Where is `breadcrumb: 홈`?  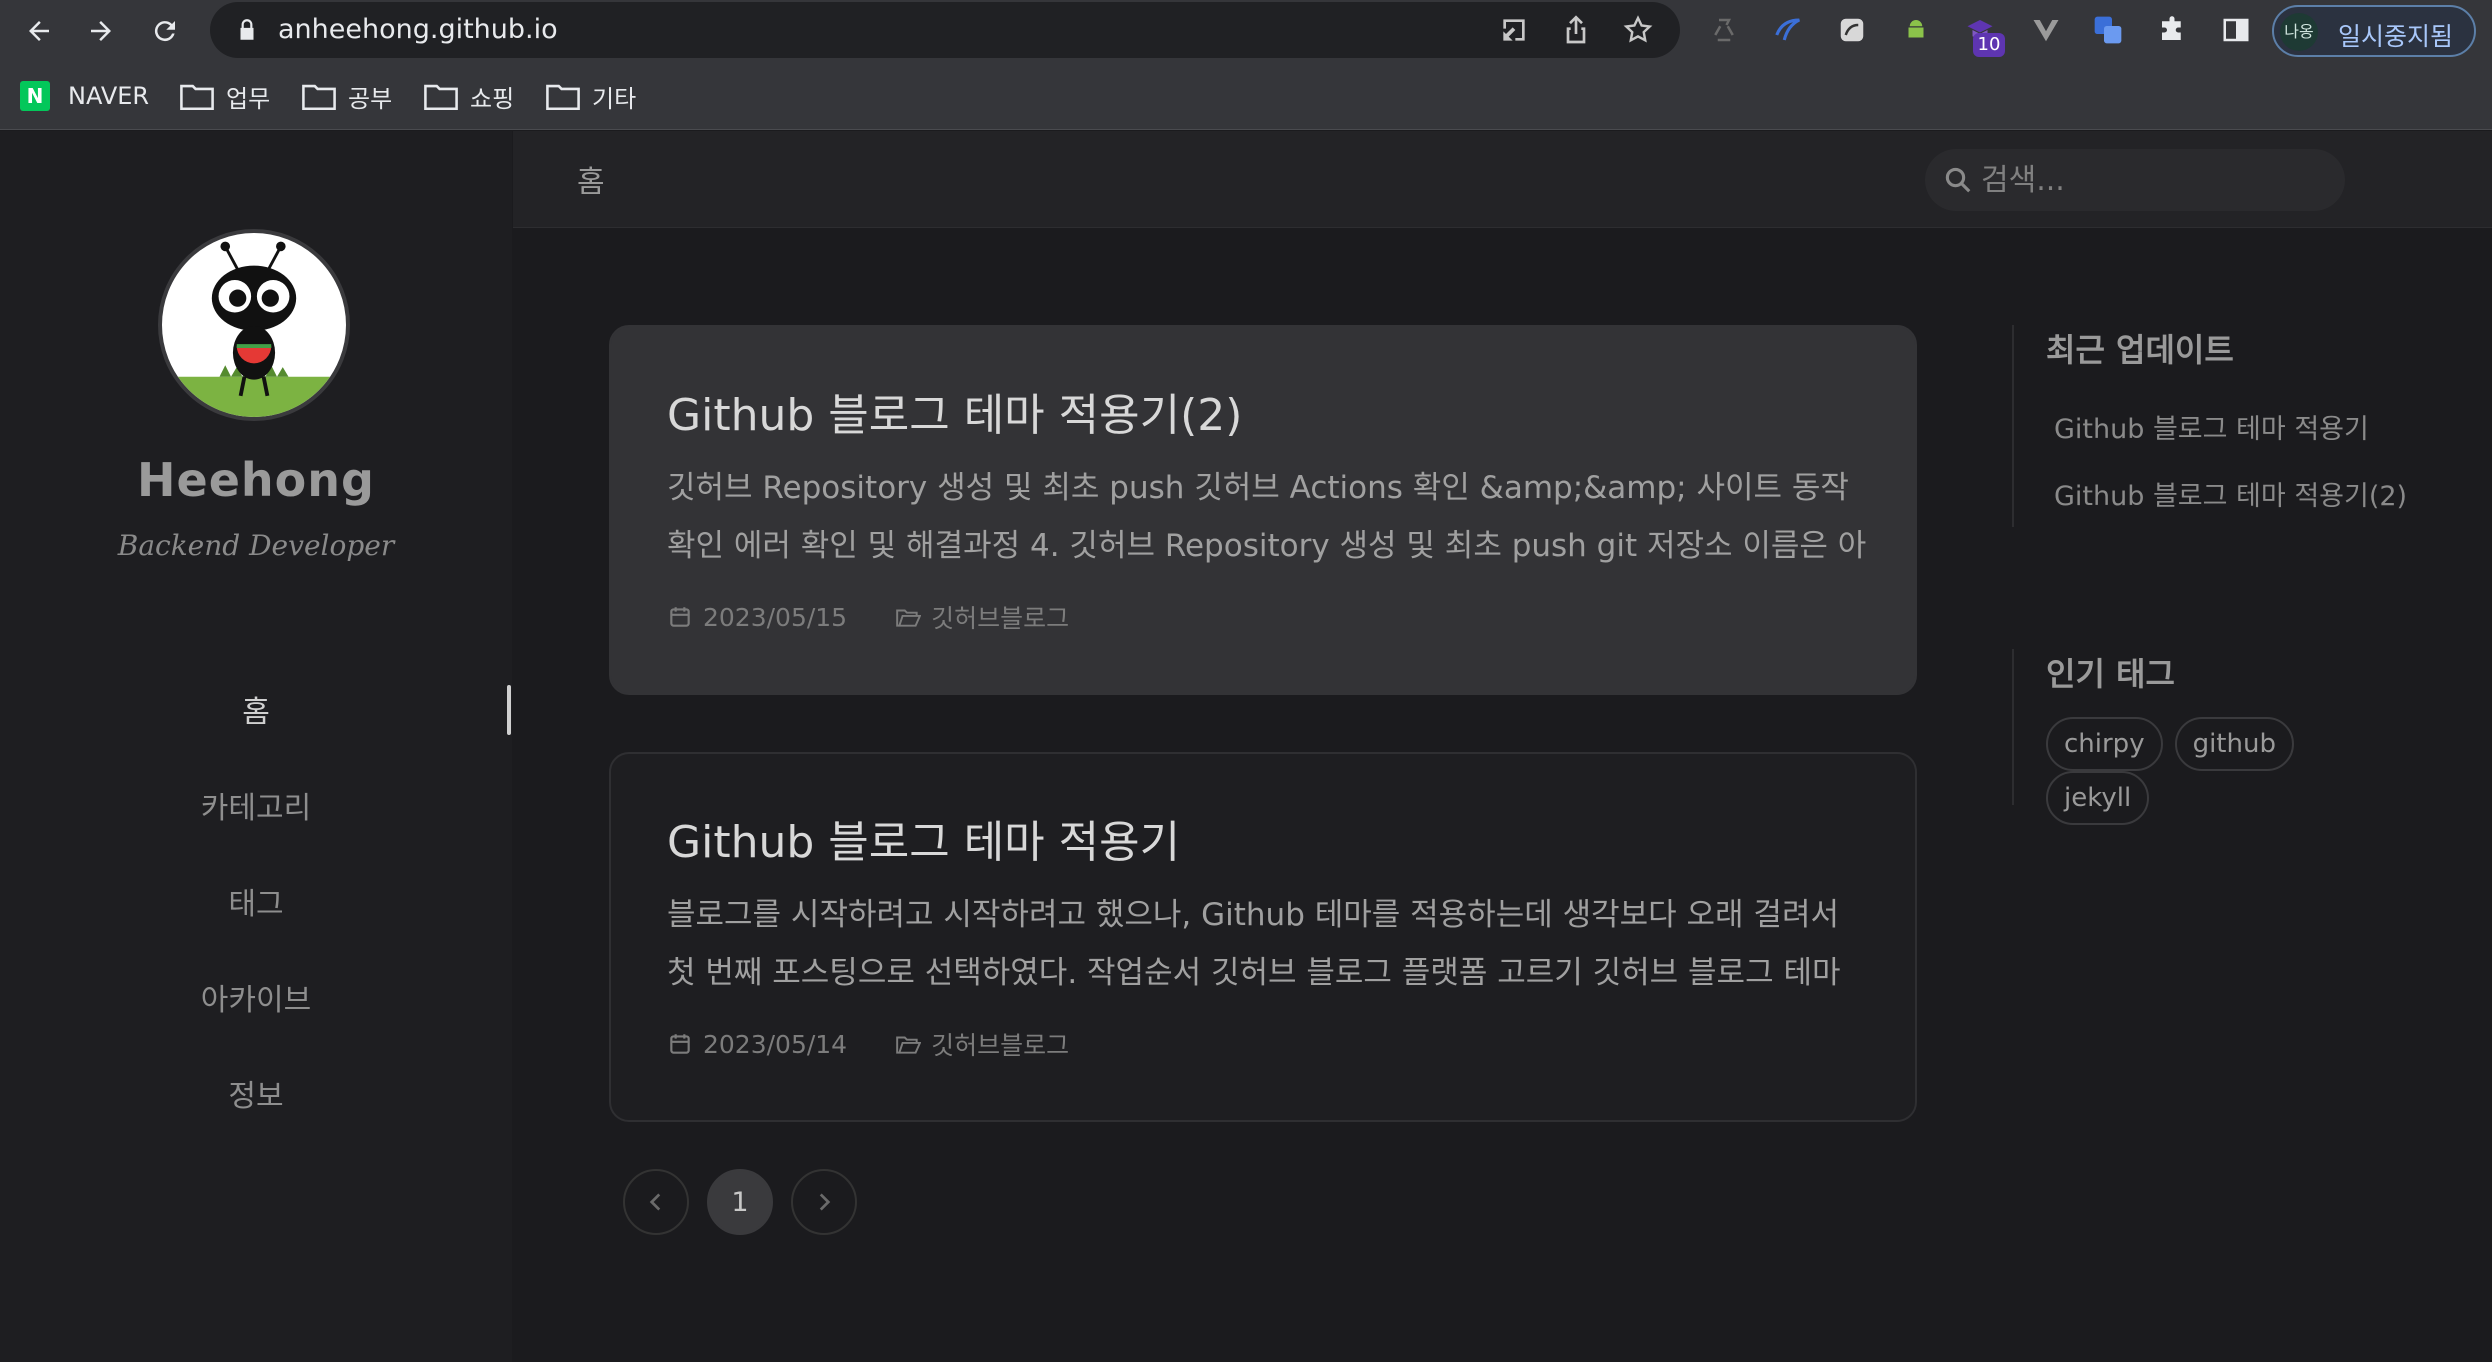 breadcrumb: 홈 is located at coordinates (591, 182).